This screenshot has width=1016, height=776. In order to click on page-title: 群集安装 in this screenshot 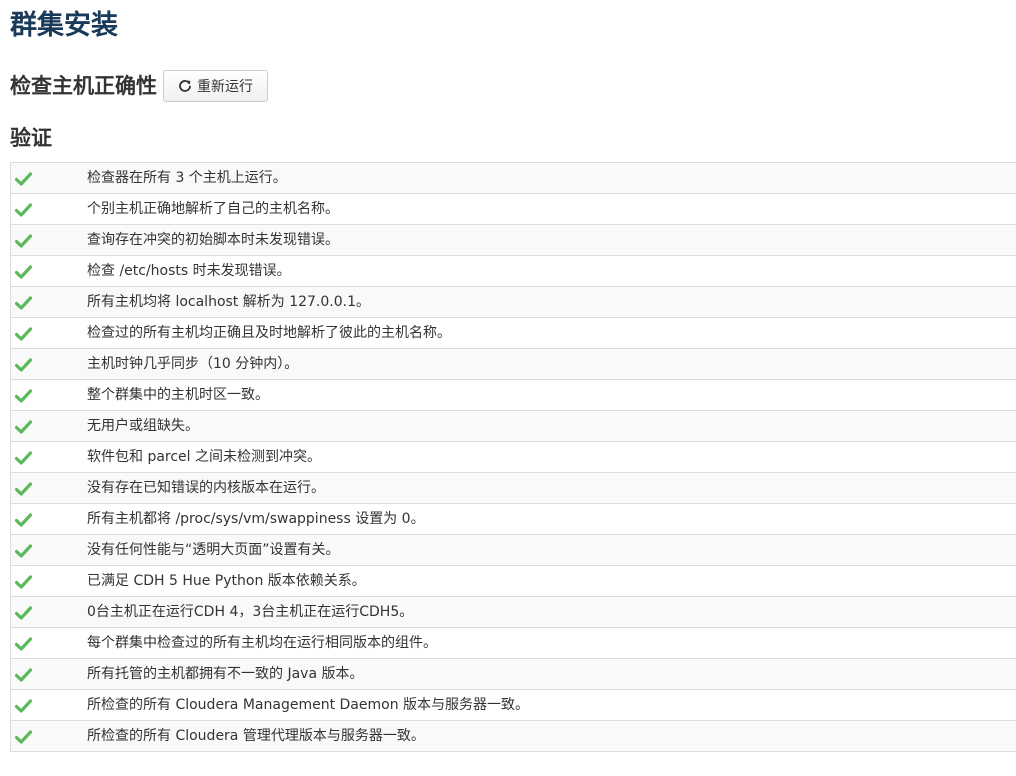, I will do `click(64, 25)`.